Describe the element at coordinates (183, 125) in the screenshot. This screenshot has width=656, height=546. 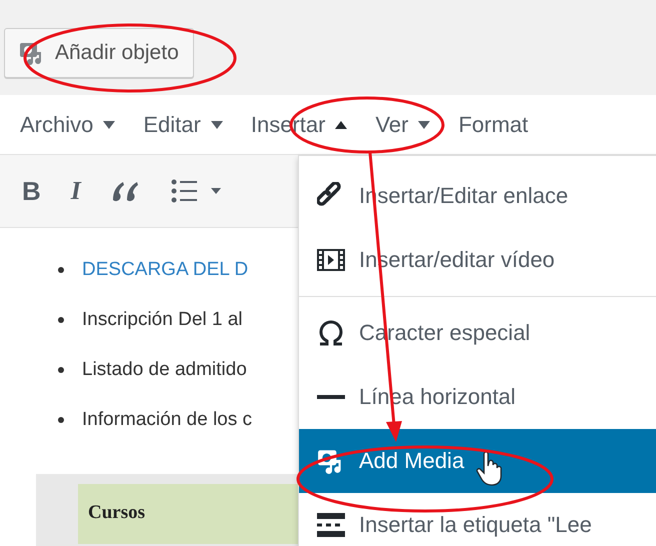
I see `menu-item: Editar` at that location.